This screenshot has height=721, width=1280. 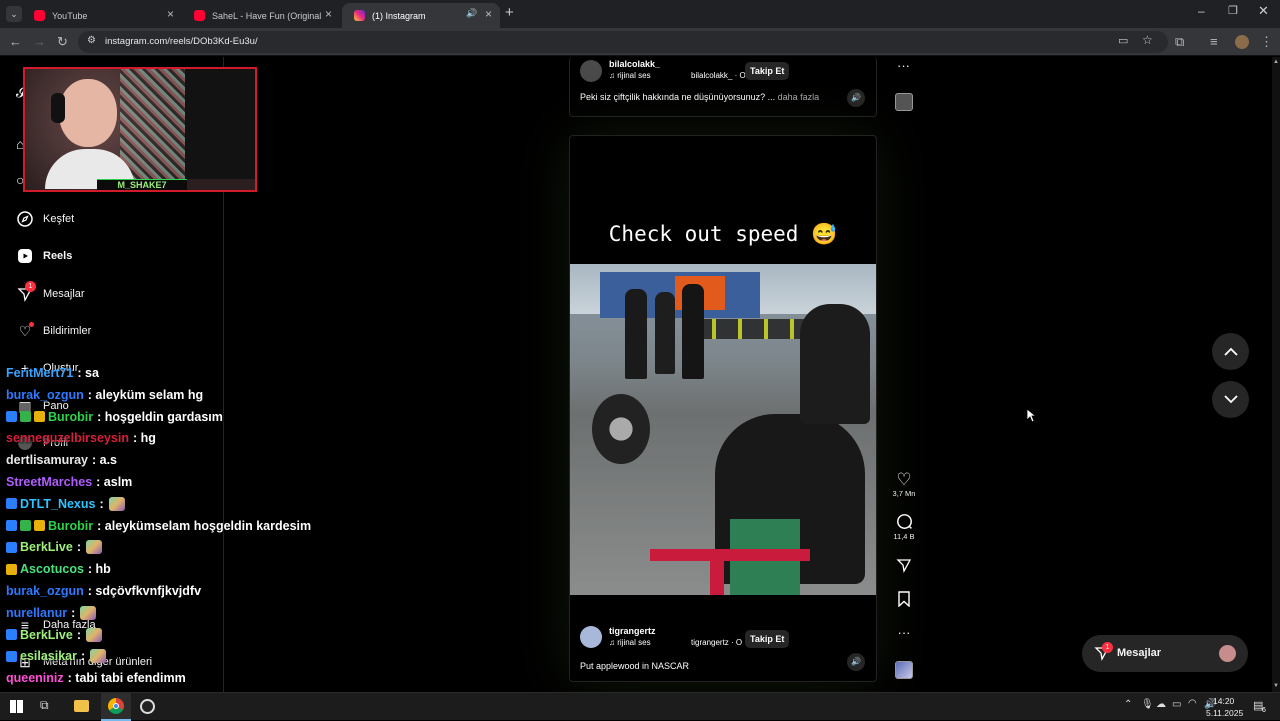 What do you see at coordinates (1128, 704) in the screenshot?
I see `tray-chevron-icon: ⌃` at bounding box center [1128, 704].